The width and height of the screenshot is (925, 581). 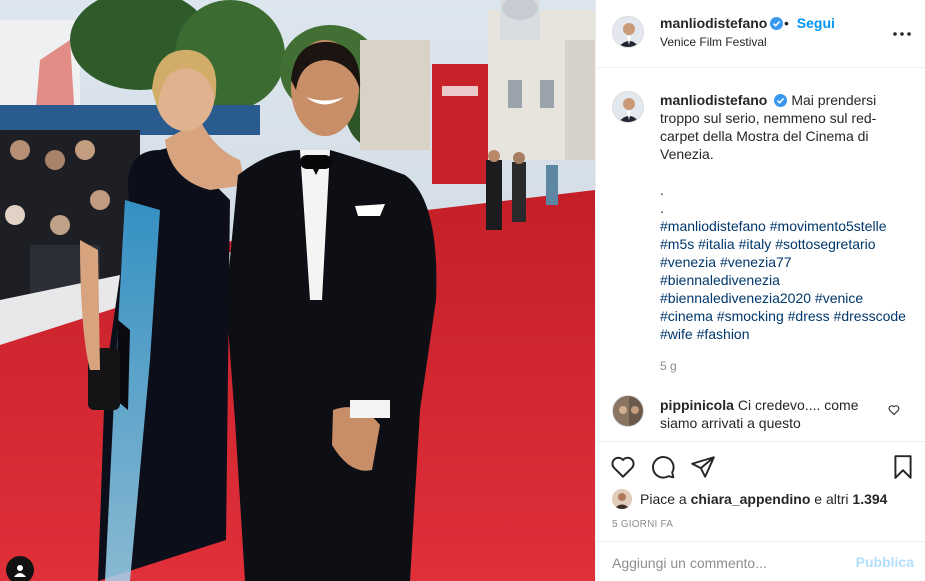 What do you see at coordinates (755, 244) in the screenshot?
I see `hashtag-link: #italy` at bounding box center [755, 244].